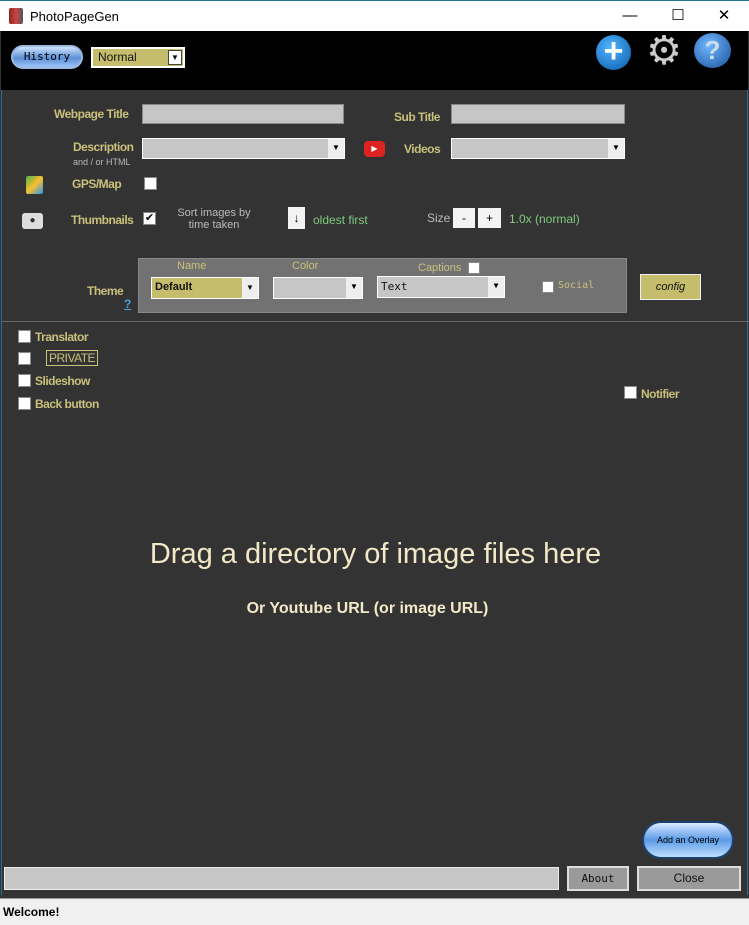 The image size is (749, 925). What do you see at coordinates (281, 878) in the screenshot?
I see `url-input` at bounding box center [281, 878].